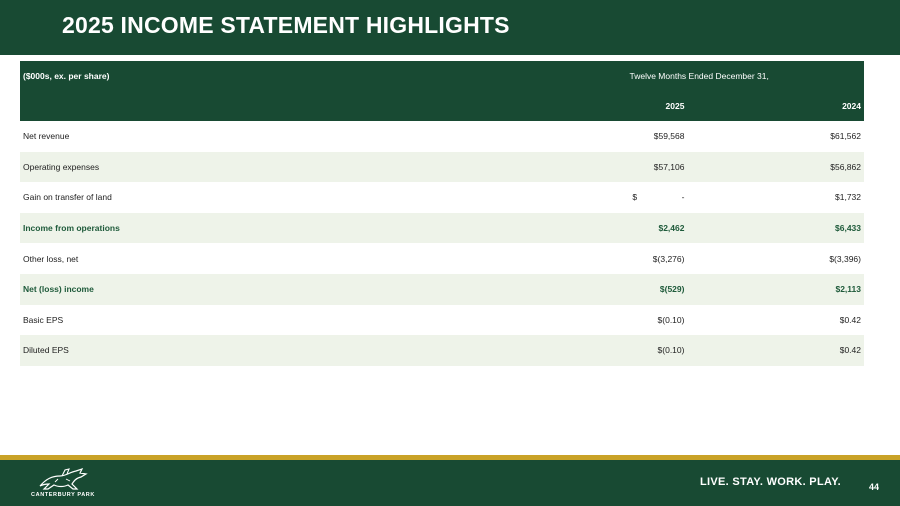 This screenshot has width=900, height=506. I want to click on year-row-spacer, so click(277, 106).